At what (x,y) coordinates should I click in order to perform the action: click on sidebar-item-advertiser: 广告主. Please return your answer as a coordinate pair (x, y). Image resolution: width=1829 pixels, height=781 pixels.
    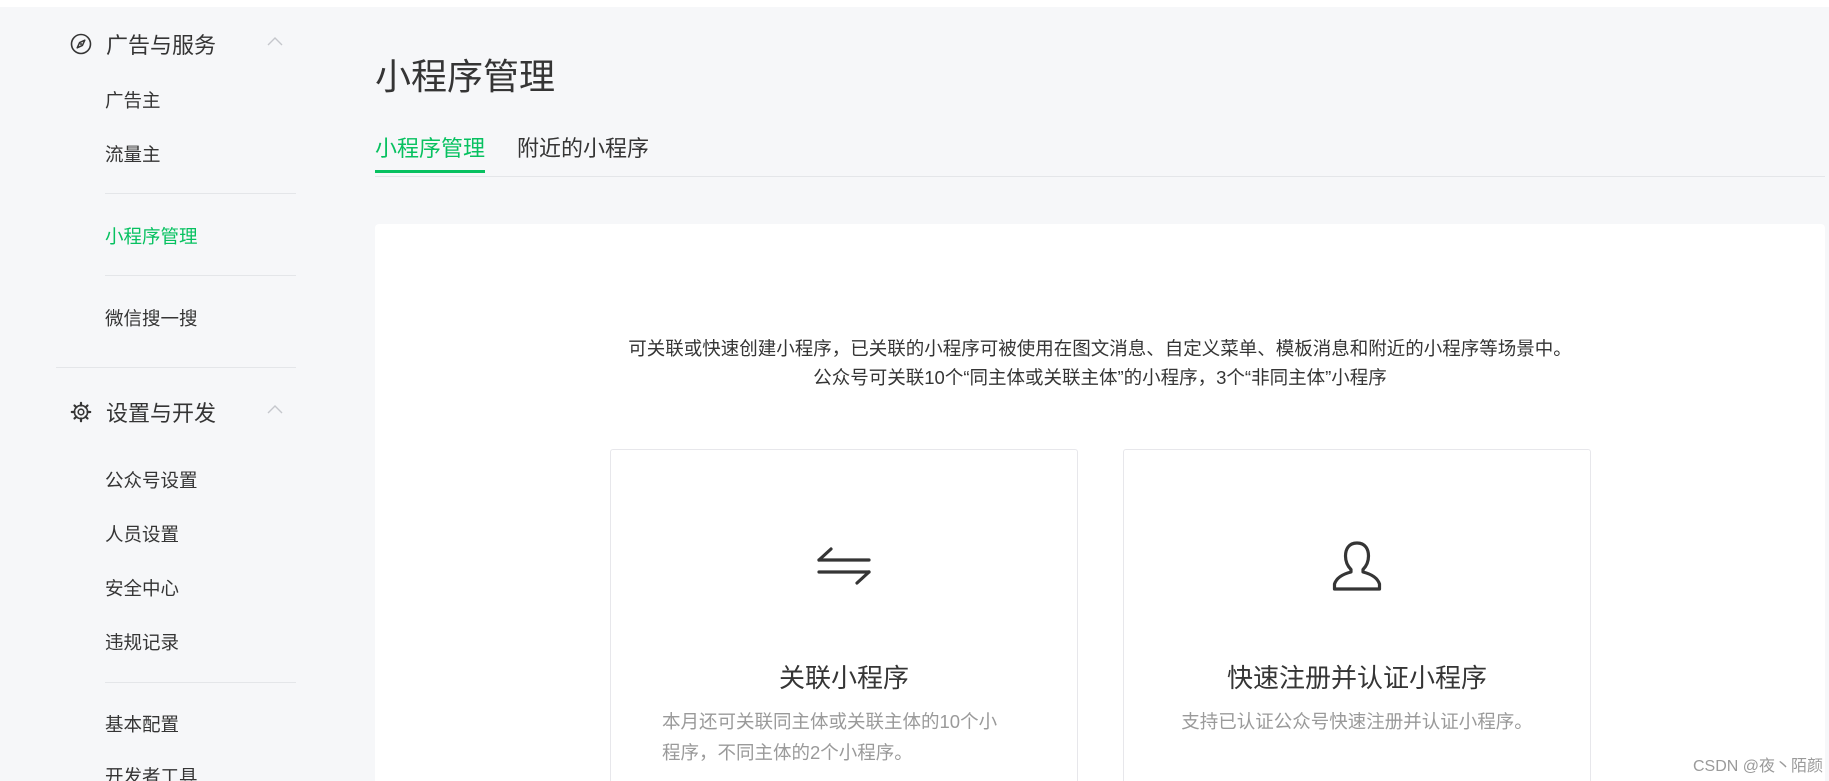
    Looking at the image, I should click on (133, 100).